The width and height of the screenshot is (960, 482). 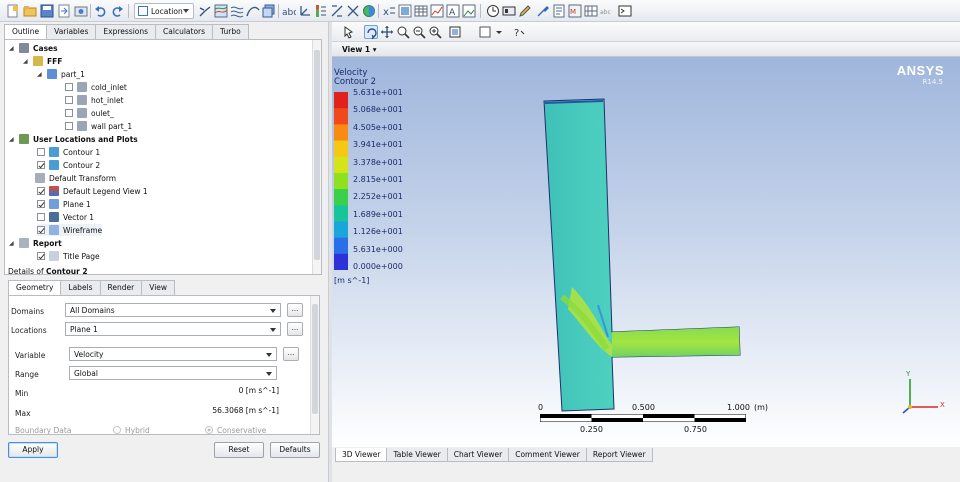 What do you see at coordinates (371, 32) in the screenshot?
I see `rotate-icon` at bounding box center [371, 32].